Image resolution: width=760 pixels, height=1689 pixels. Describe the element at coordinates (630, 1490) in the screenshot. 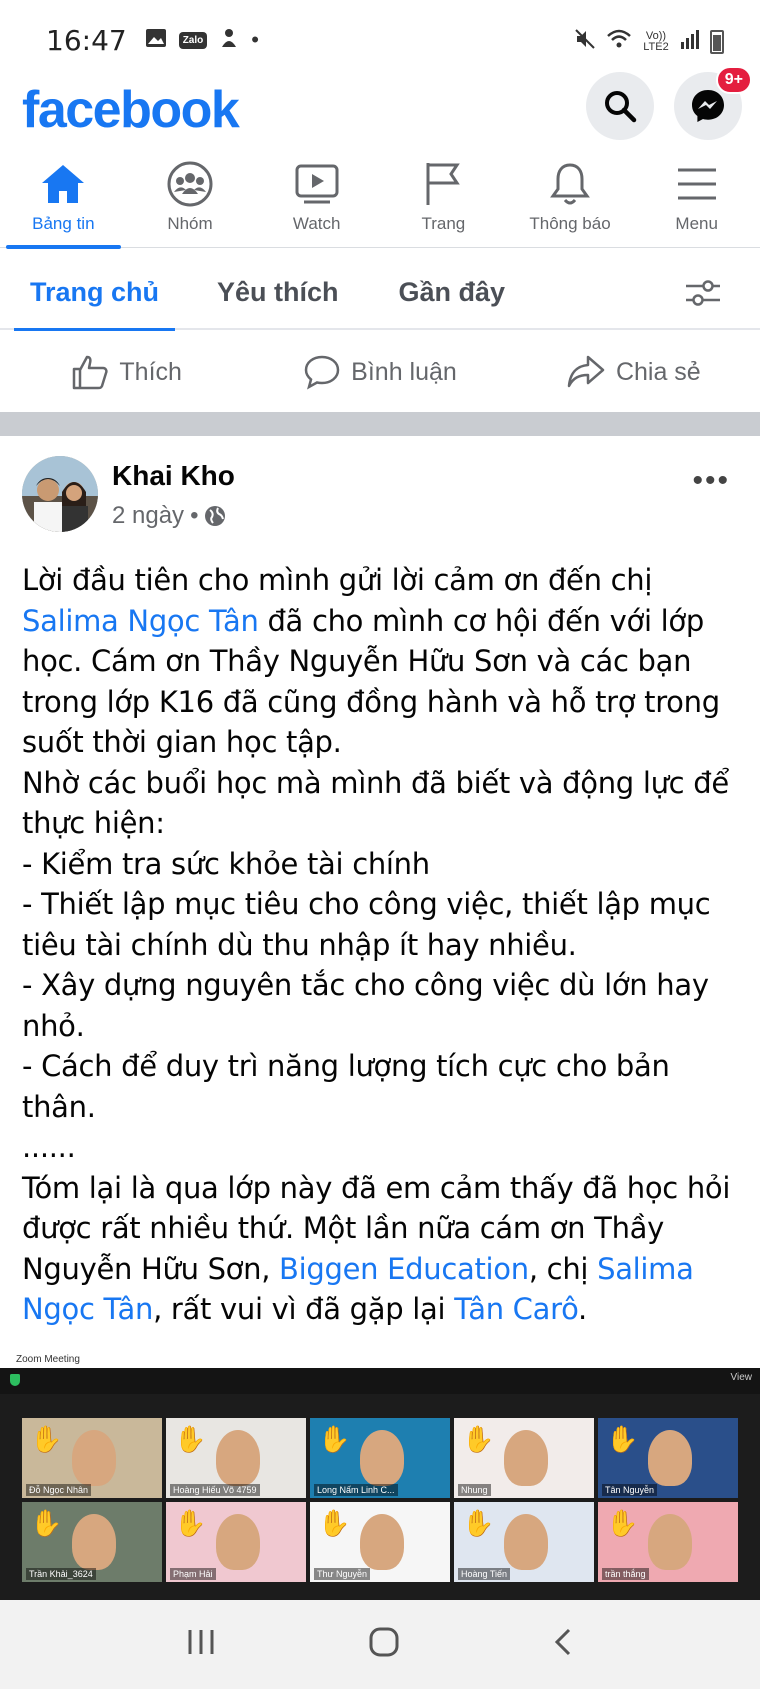

I see `participant-name: Tân Nguyễn` at that location.